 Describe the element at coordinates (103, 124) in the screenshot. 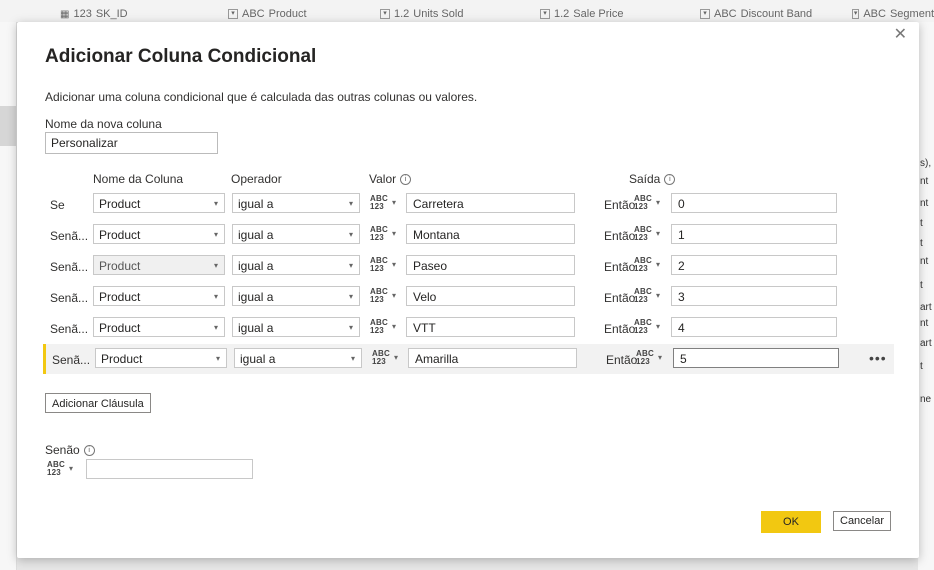

I see `new-column-name-label: Nome da nova coluna` at that location.